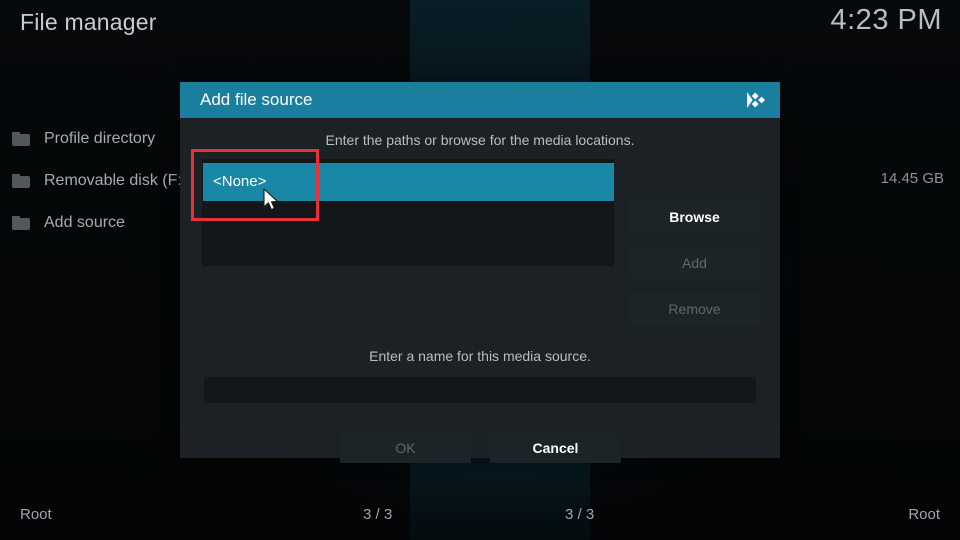 The width and height of the screenshot is (960, 540). Describe the element at coordinates (408, 212) in the screenshot. I see `path-list: <None>` at that location.